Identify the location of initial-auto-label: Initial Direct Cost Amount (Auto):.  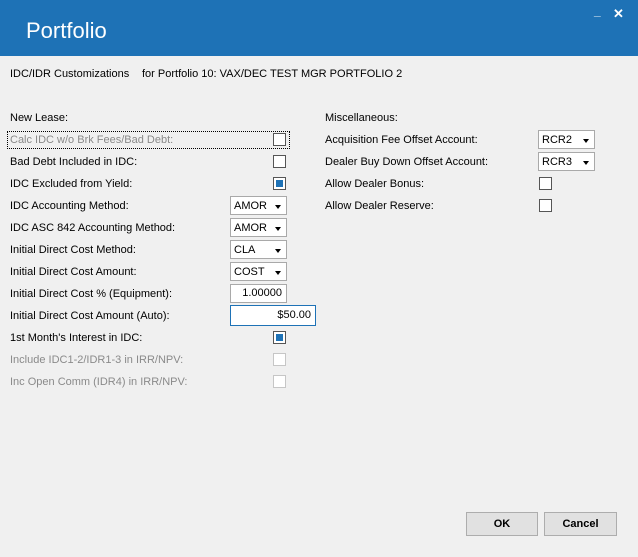
(90, 316).